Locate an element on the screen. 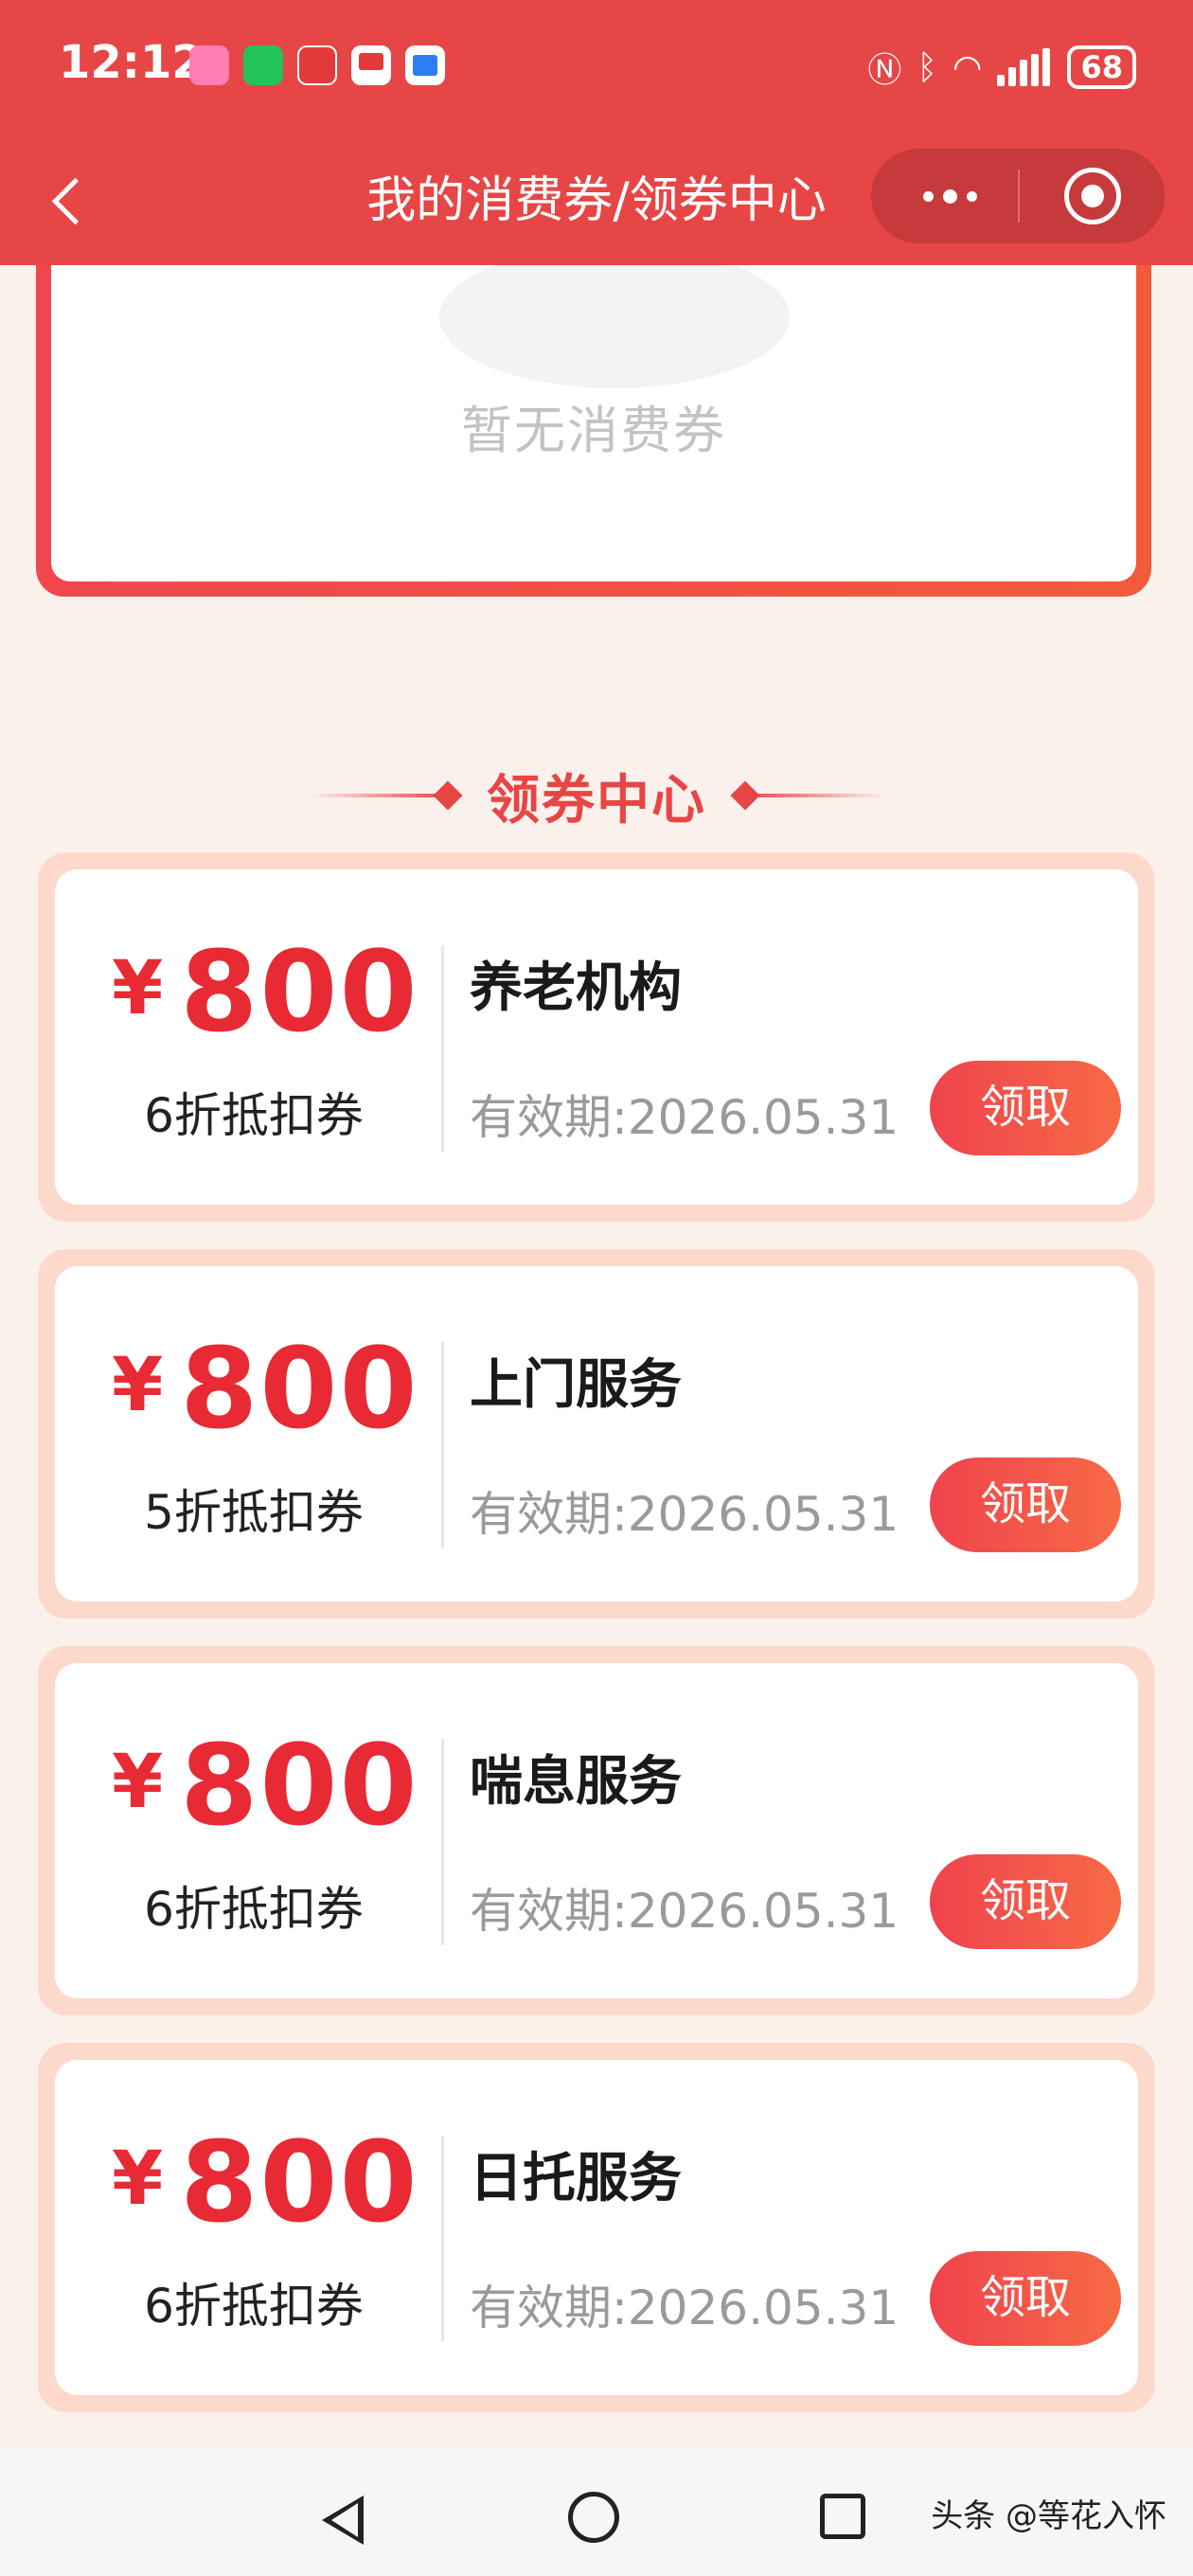 The height and width of the screenshot is (2576, 1193). system-indicators: Ⓝ ᛒ ◠ 68 is located at coordinates (1001, 67).